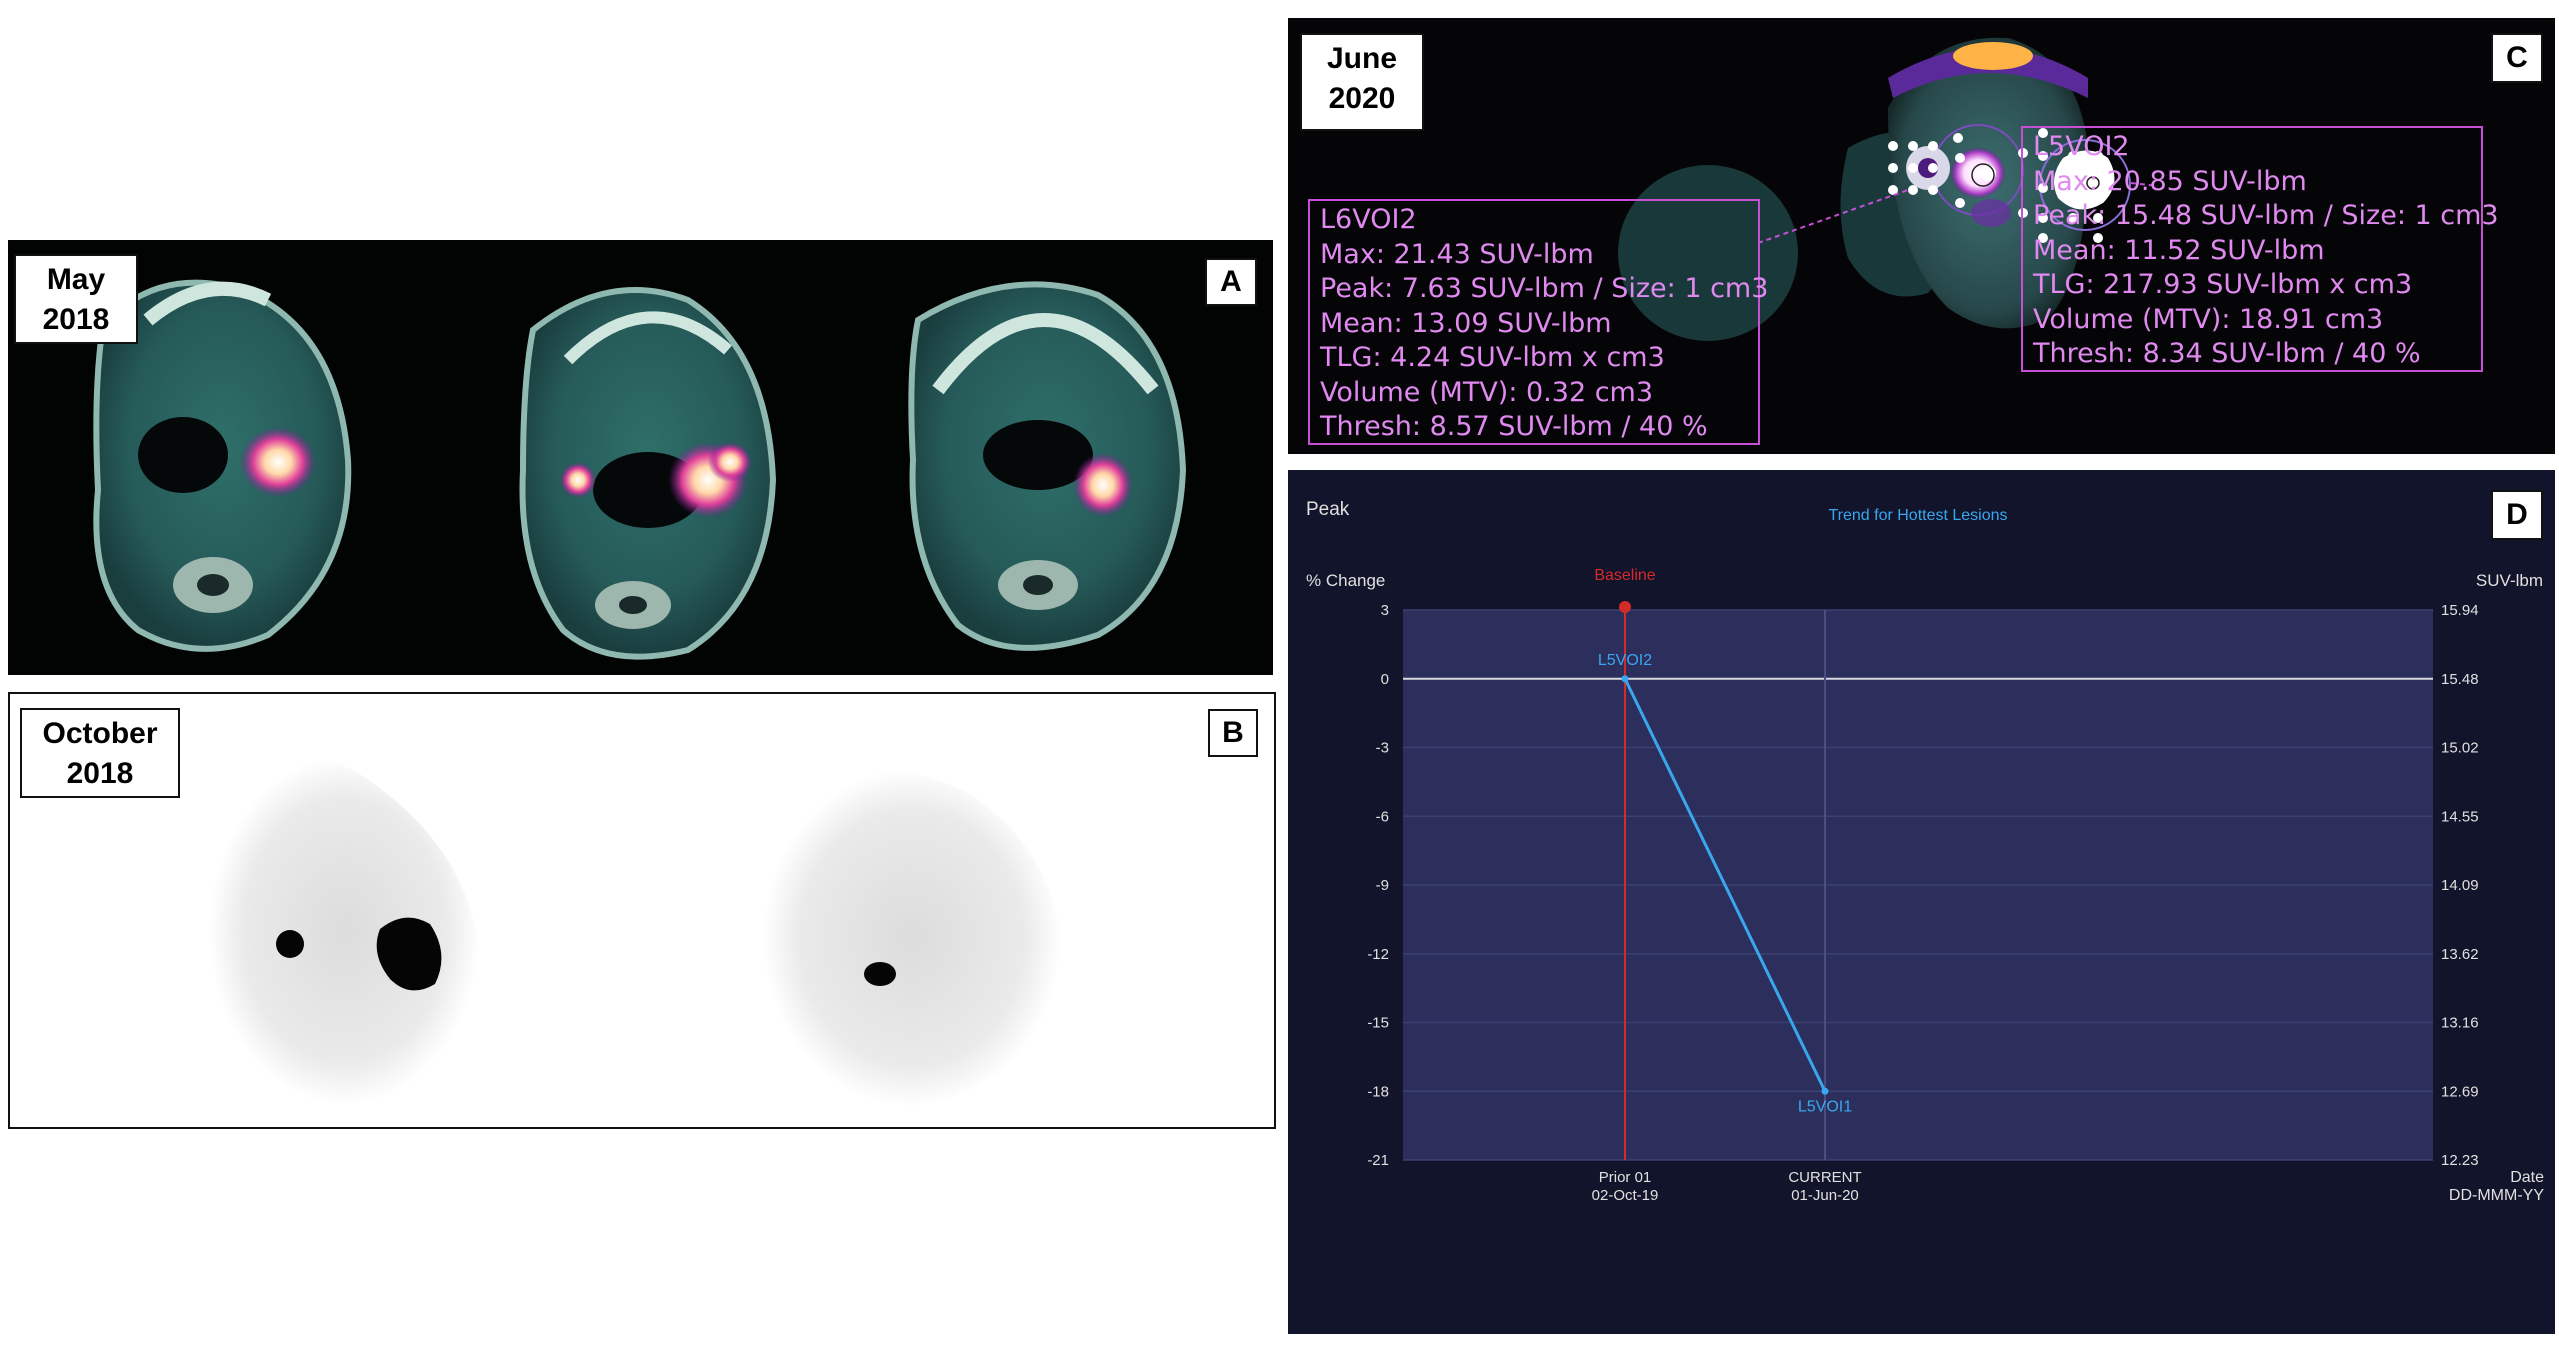  I want to click on panel-a-scans, so click(640, 469).